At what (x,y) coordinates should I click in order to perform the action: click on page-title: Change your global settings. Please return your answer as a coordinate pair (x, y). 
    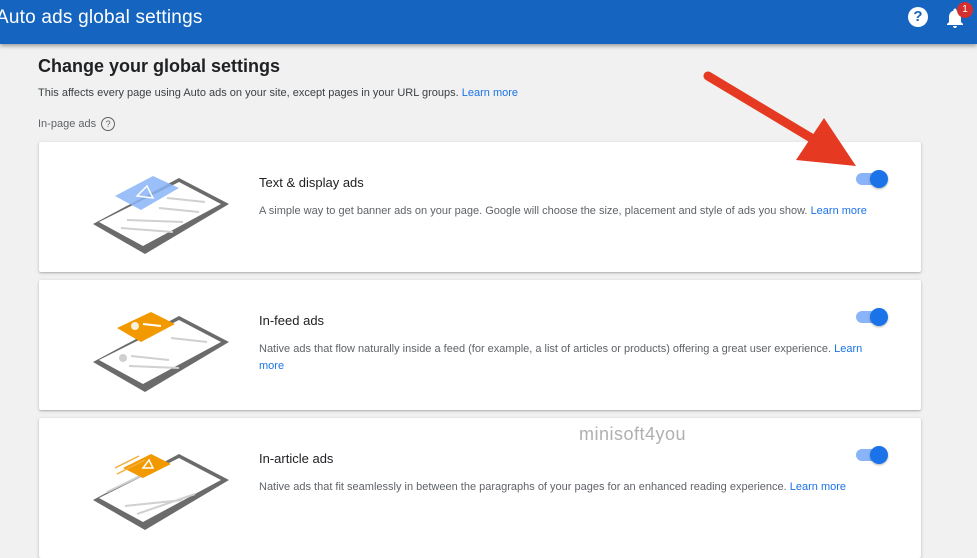
    Looking at the image, I should click on (159, 66).